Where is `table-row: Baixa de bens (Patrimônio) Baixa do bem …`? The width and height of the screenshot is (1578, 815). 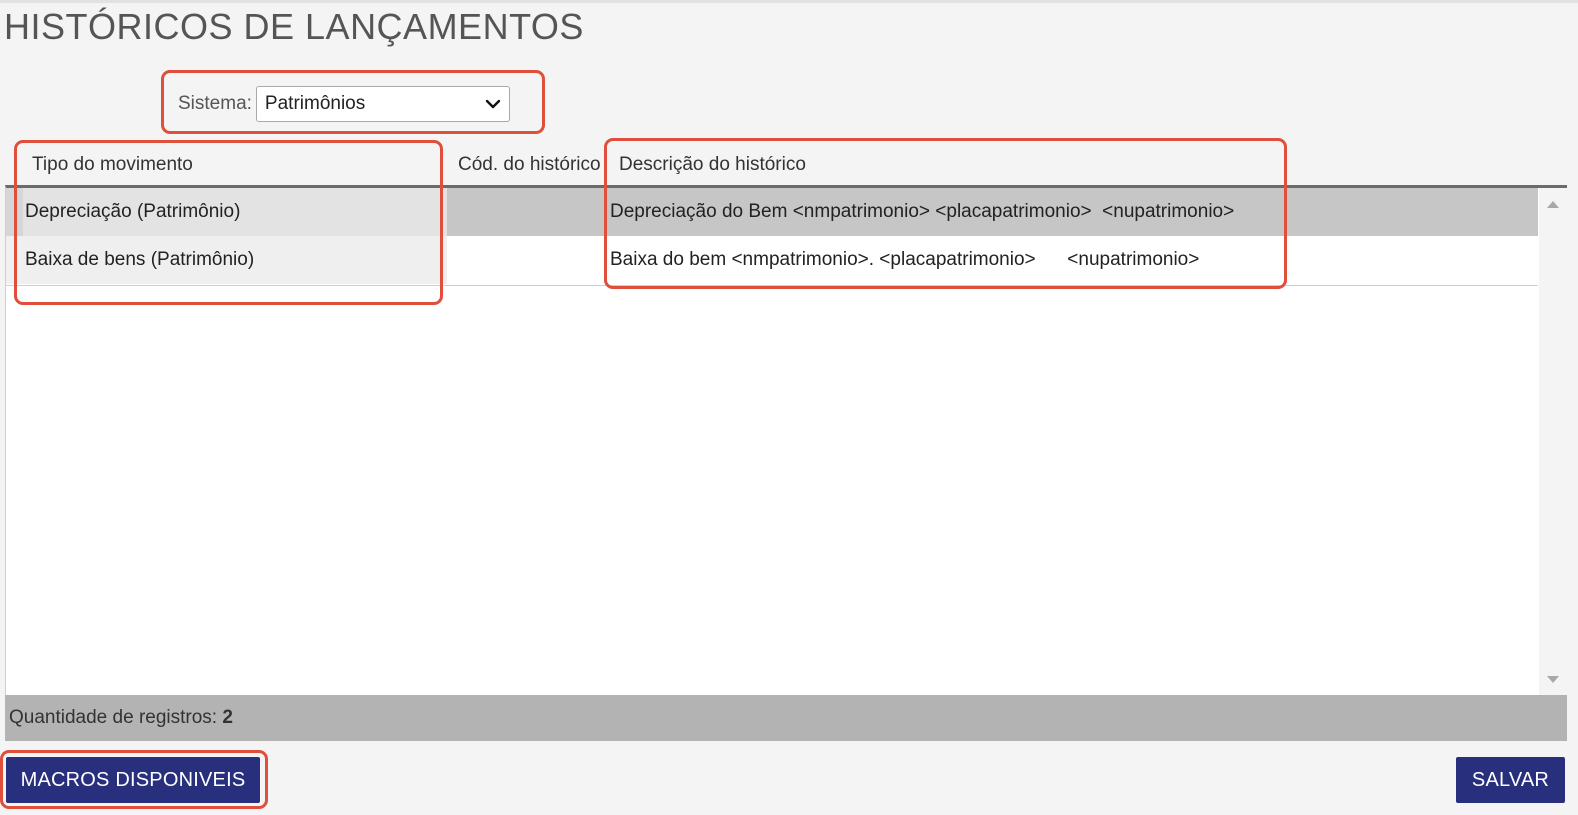
table-row: Baixa de bens (Patrimônio) Baixa do bem … is located at coordinates (772, 261).